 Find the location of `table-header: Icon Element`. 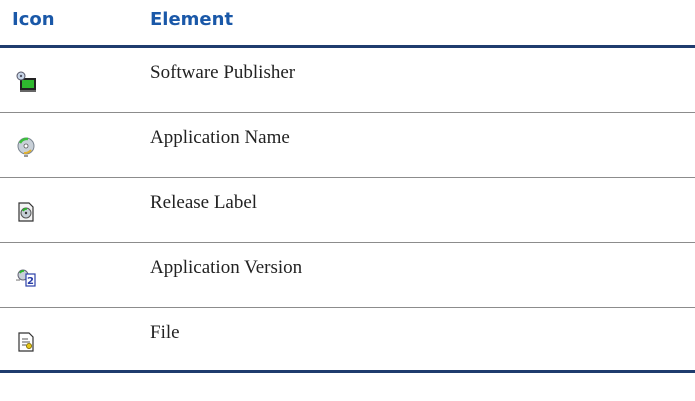

table-header: Icon Element is located at coordinates (347, 24).